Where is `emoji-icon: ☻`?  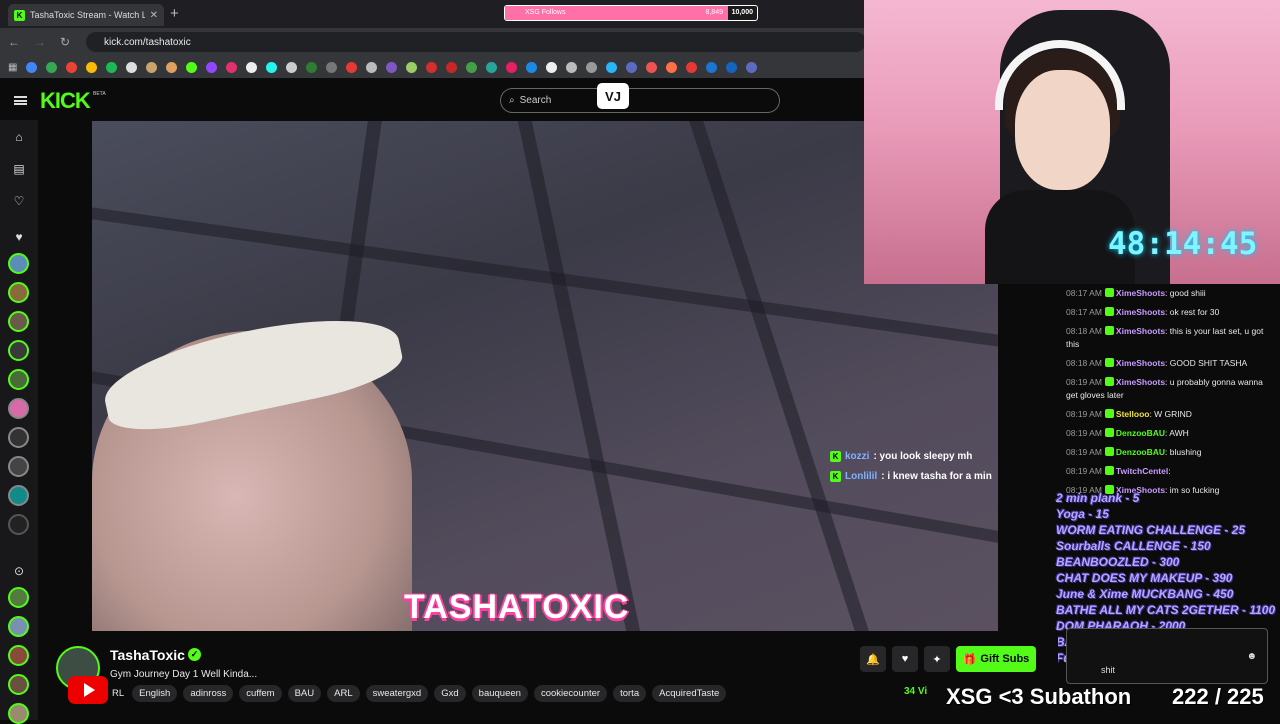
emoji-icon: ☻ is located at coordinates (1251, 656).